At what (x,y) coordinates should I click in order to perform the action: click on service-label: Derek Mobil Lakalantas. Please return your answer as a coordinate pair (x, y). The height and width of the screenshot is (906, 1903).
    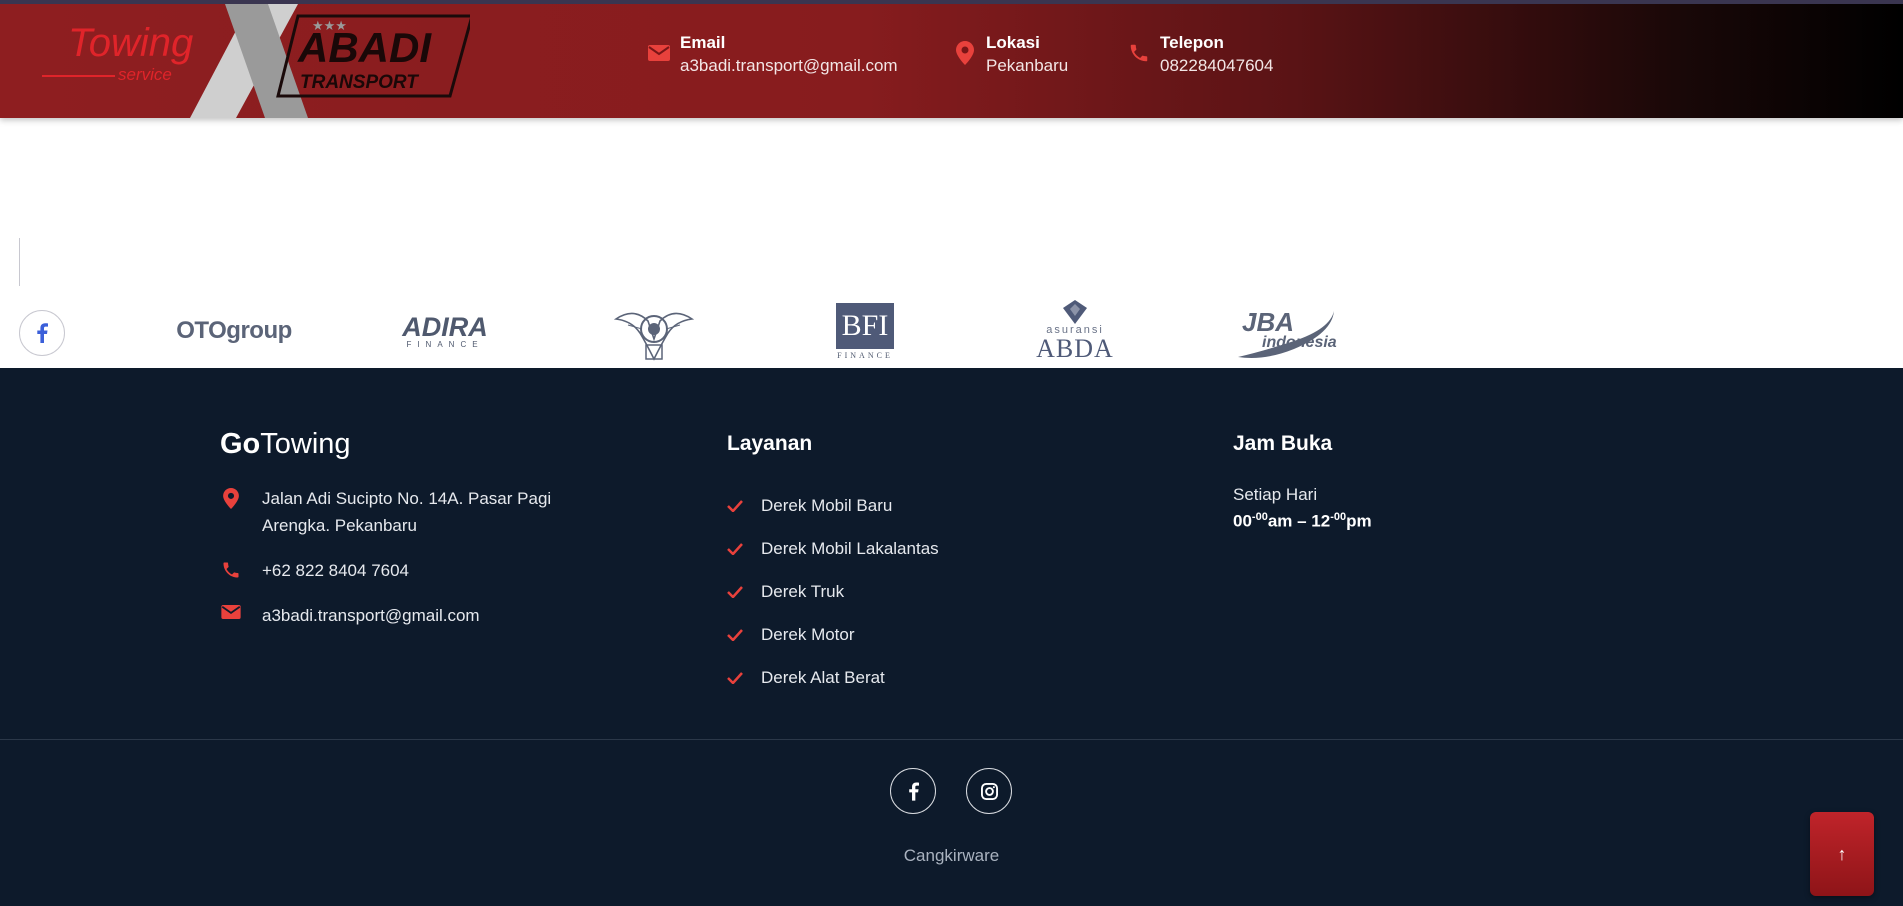
    Looking at the image, I should click on (850, 548).